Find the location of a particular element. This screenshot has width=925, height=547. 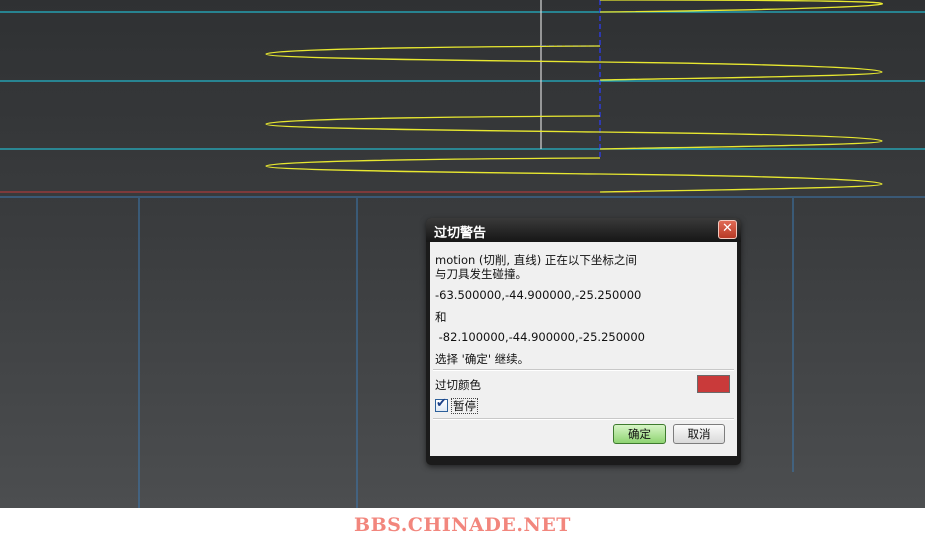

watermark-text: BBS.CHINADE.NET is located at coordinates (462, 525).